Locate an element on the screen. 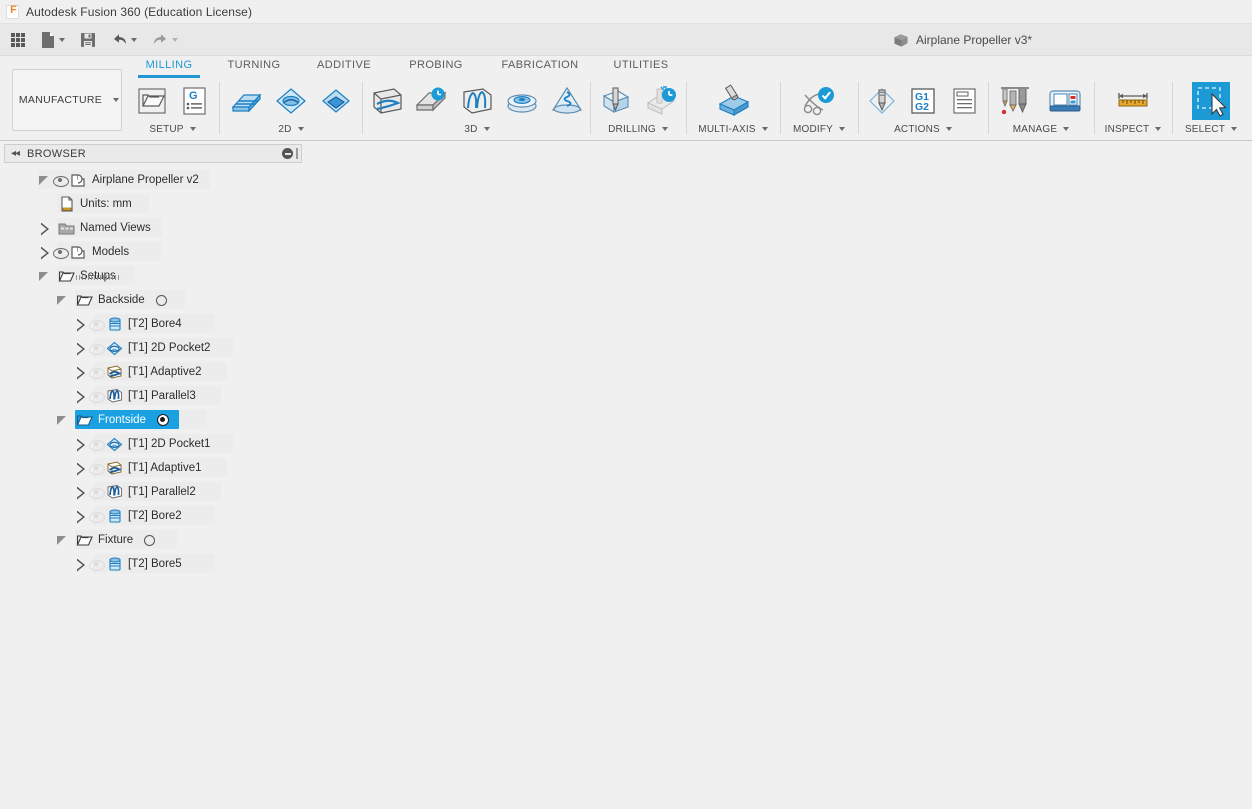  tree-item-adaptive1: [T1] Adaptive1 is located at coordinates (151, 468).